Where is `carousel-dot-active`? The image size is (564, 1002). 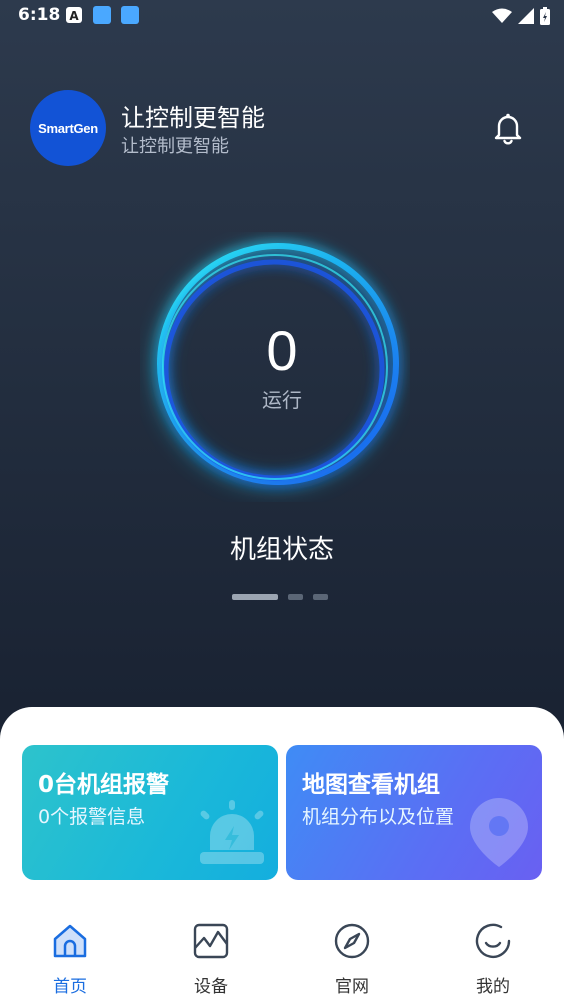
carousel-dot-active is located at coordinates (255, 597).